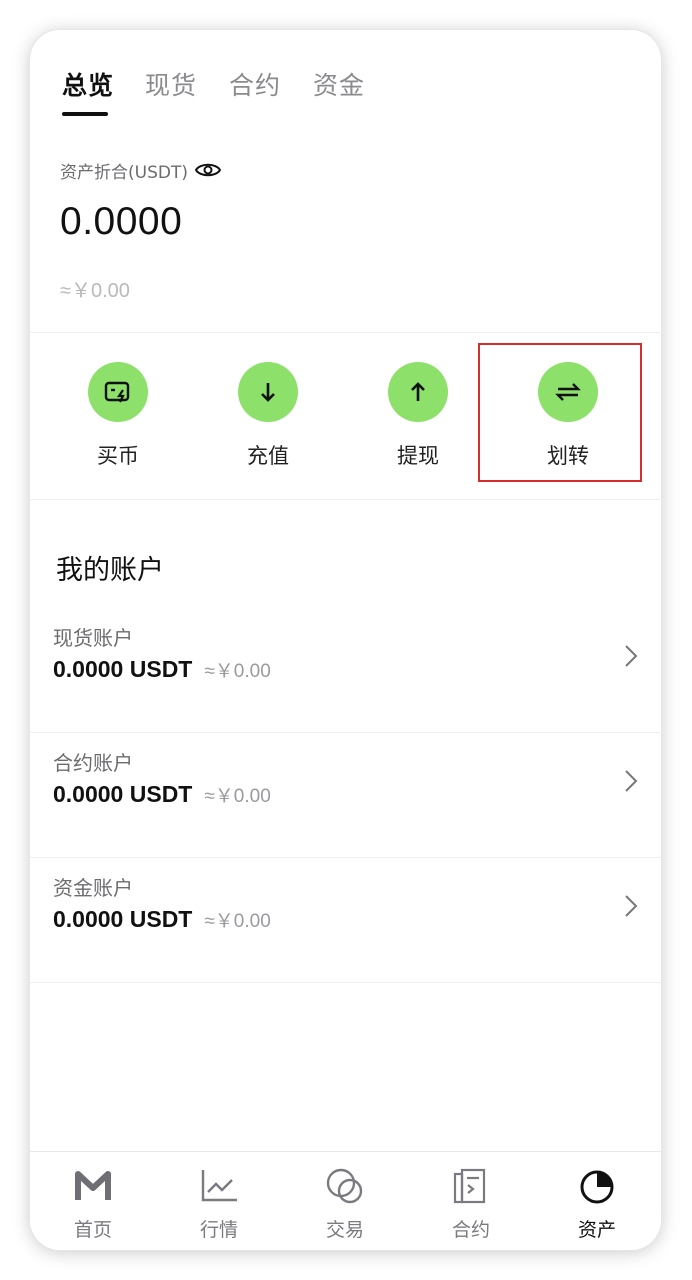  I want to click on nav-market-label: 行情, so click(218, 1230).